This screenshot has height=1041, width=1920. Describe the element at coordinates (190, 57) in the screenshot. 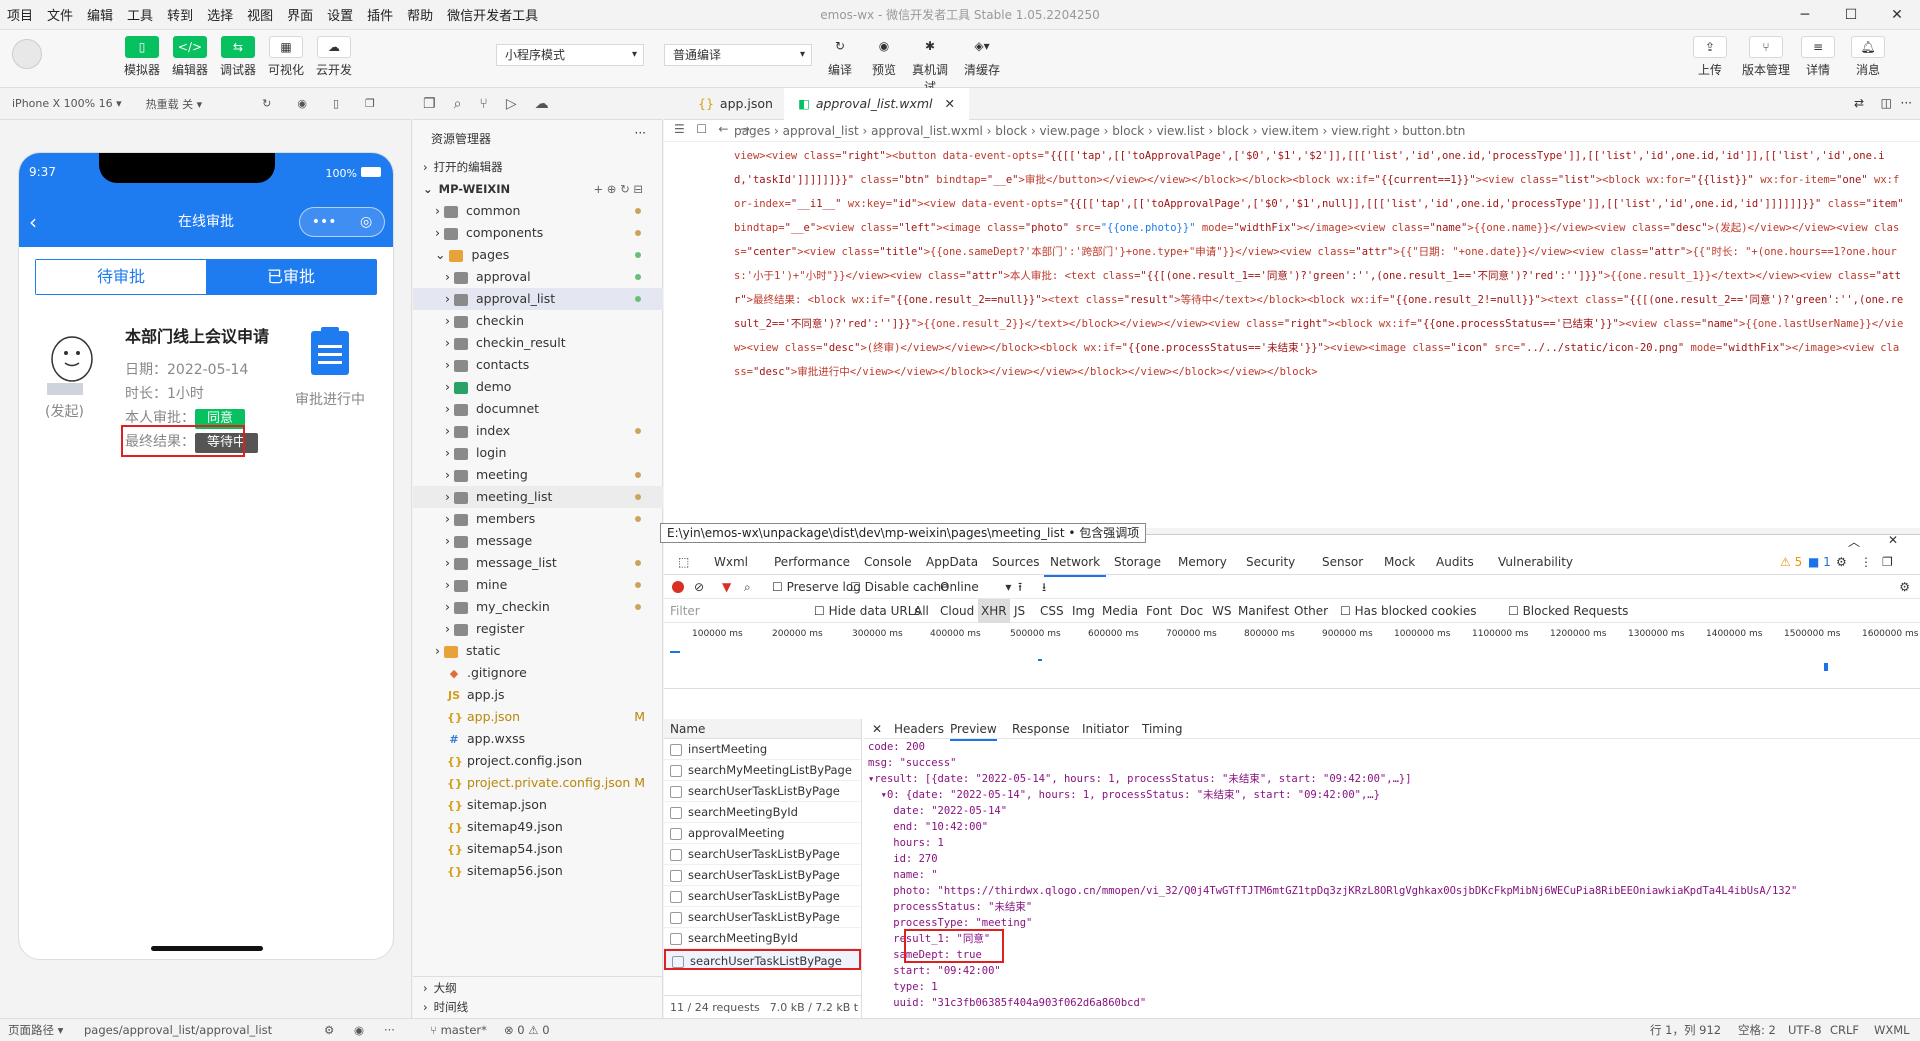

I see `editor-button: </> 编辑器` at that location.